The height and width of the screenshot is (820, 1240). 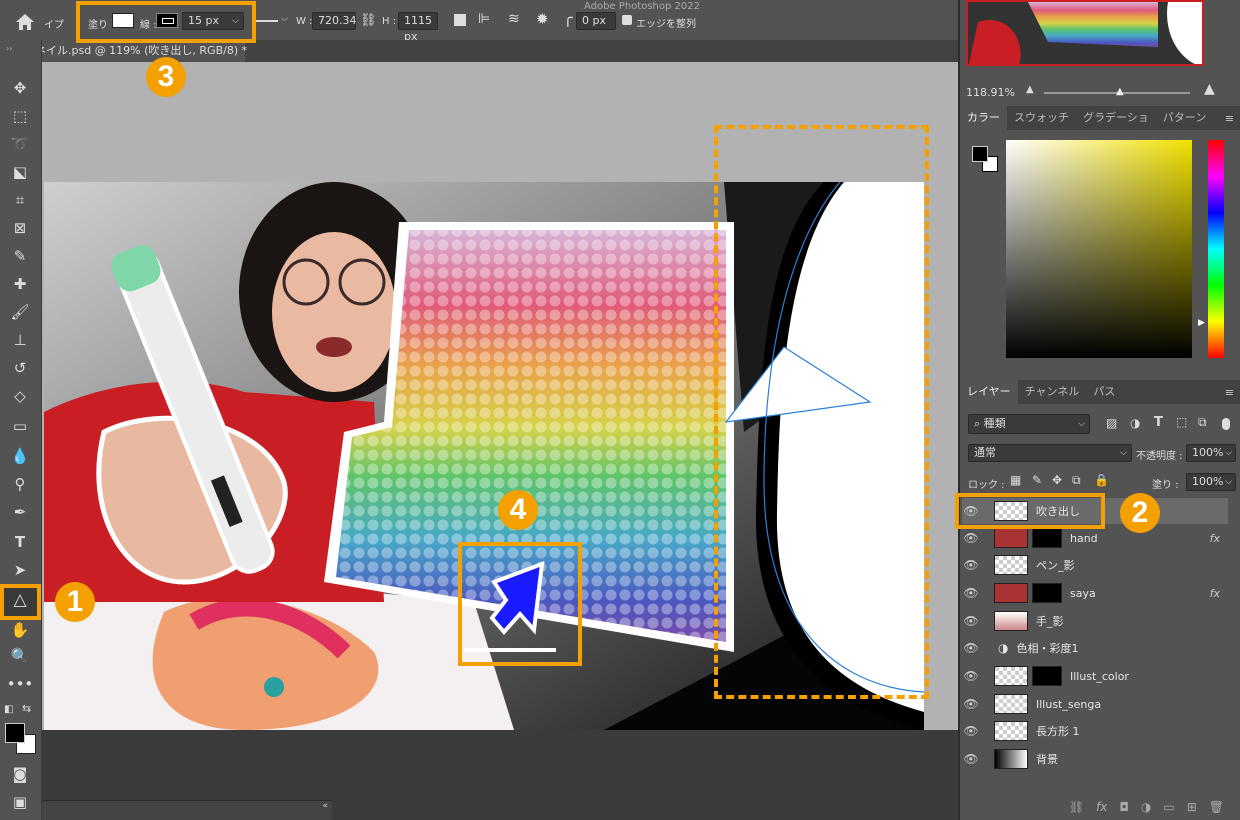 What do you see at coordinates (9, 48) in the screenshot?
I see `expand-icon: ››` at bounding box center [9, 48].